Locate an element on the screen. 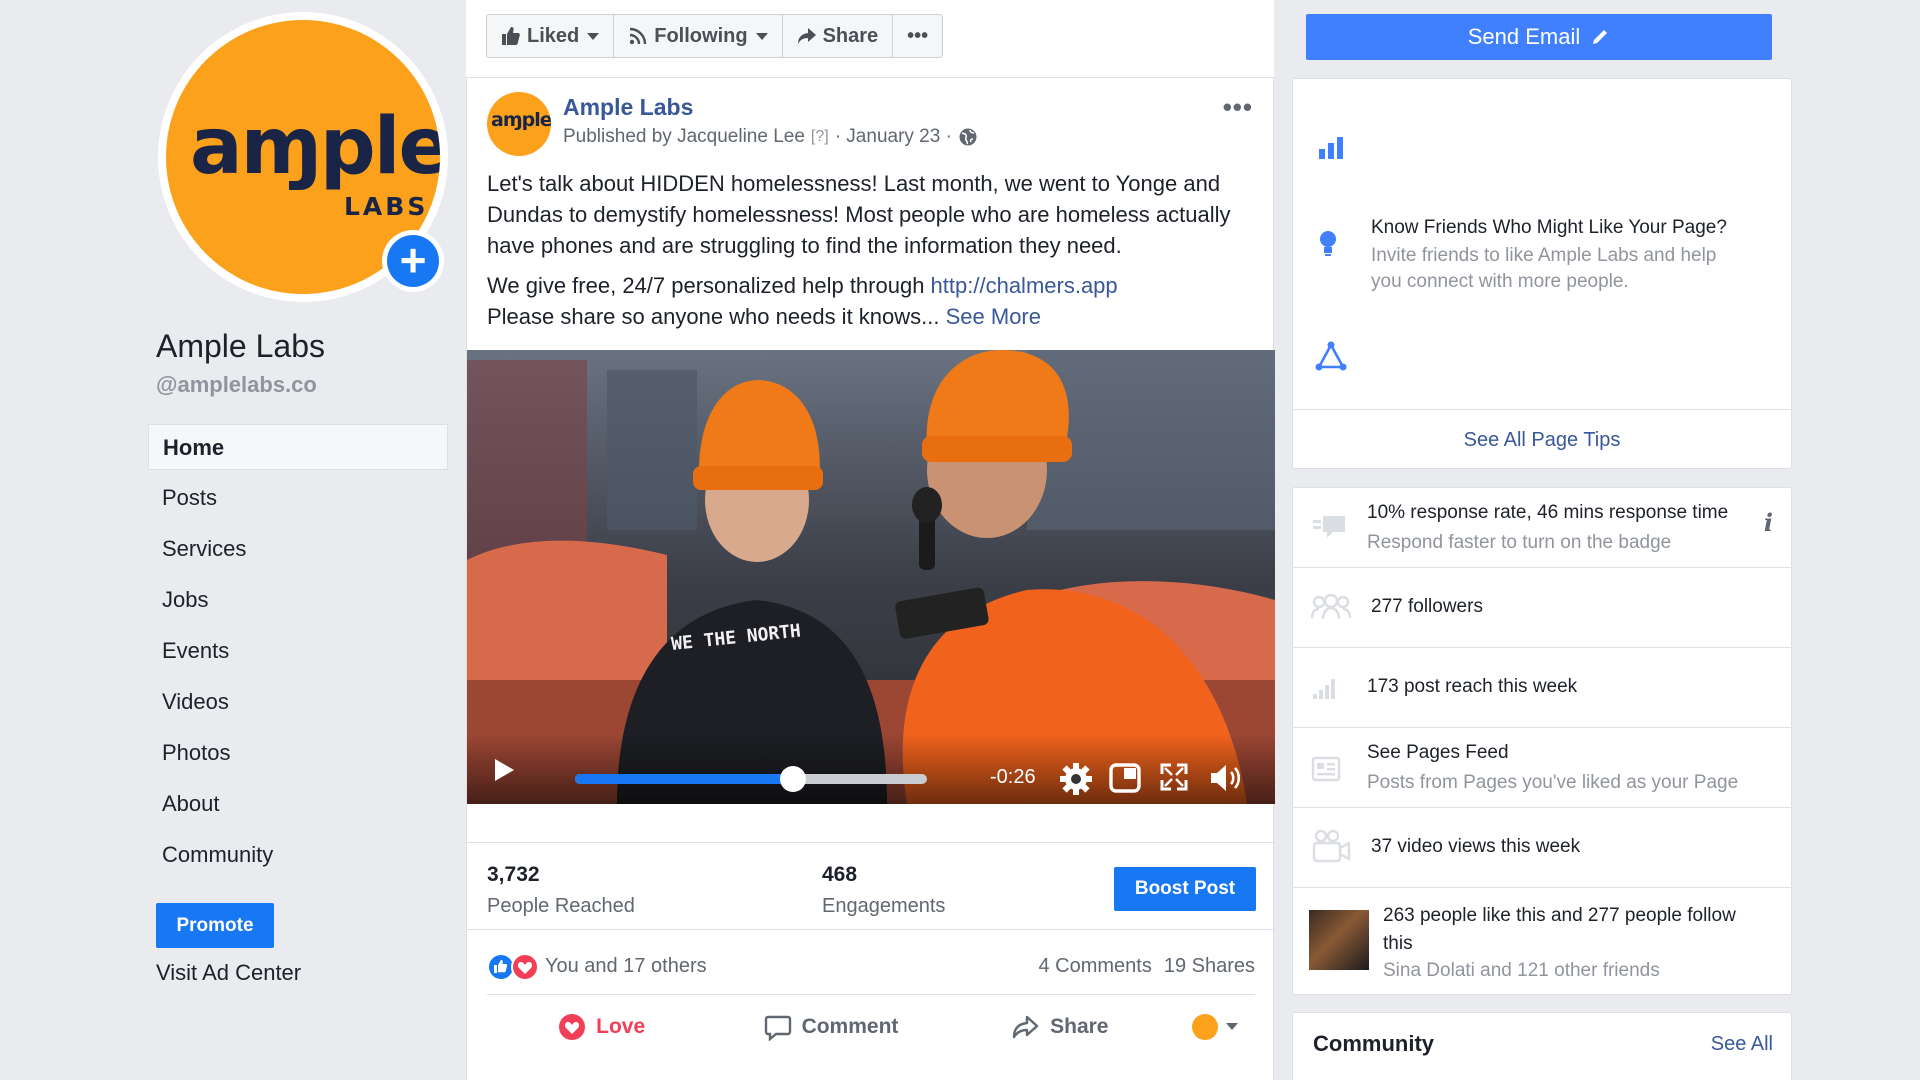 The width and height of the screenshot is (1920, 1080). nav-item-home: Home is located at coordinates (298, 447).